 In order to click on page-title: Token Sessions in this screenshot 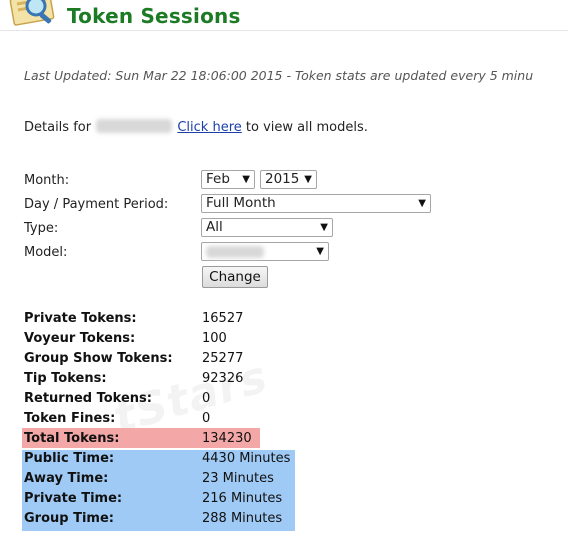, I will do `click(154, 16)`.